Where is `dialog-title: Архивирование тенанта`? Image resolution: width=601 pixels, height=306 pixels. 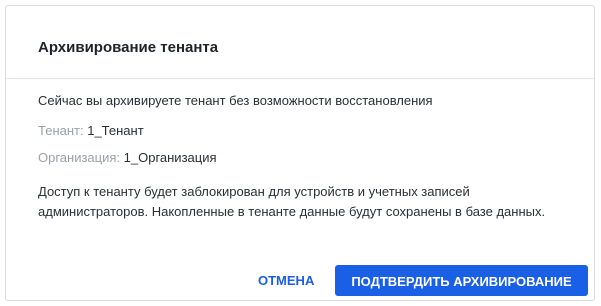 dialog-title: Архивирование тенанта is located at coordinates (128, 47).